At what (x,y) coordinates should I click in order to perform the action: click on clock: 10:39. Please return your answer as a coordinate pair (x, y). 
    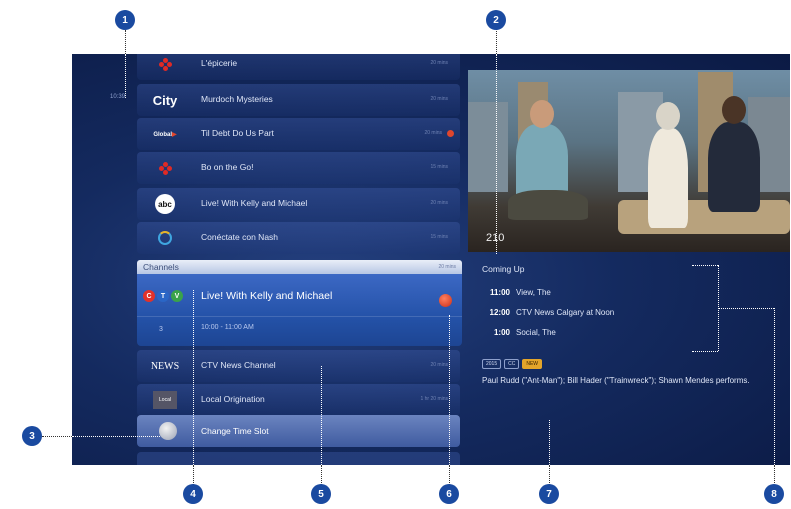
    Looking at the image, I should click on (118, 97).